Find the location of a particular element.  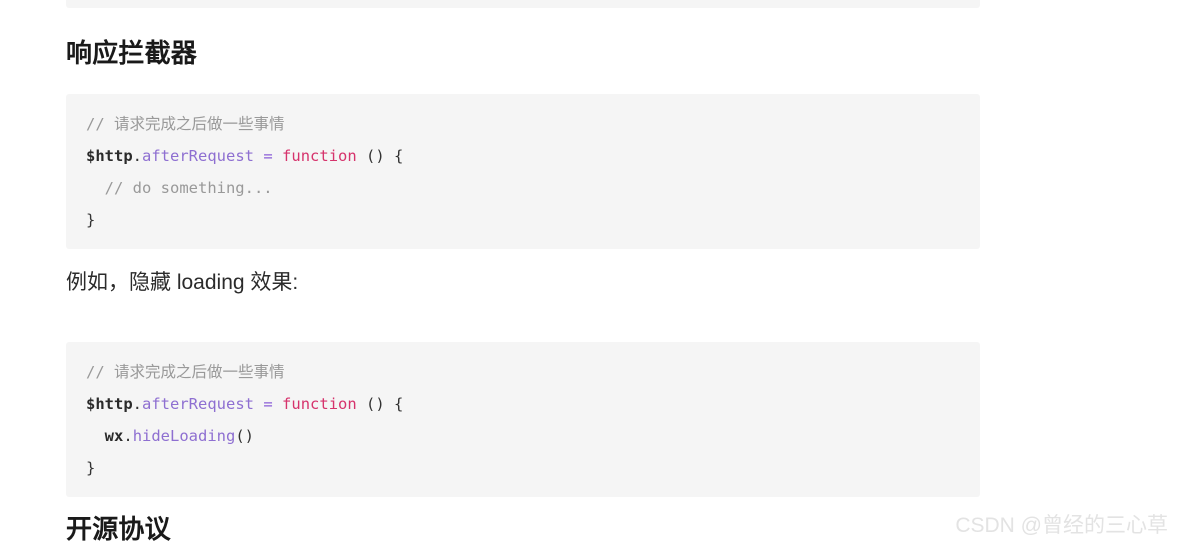

code-token-punct: () is located at coordinates (245, 435).